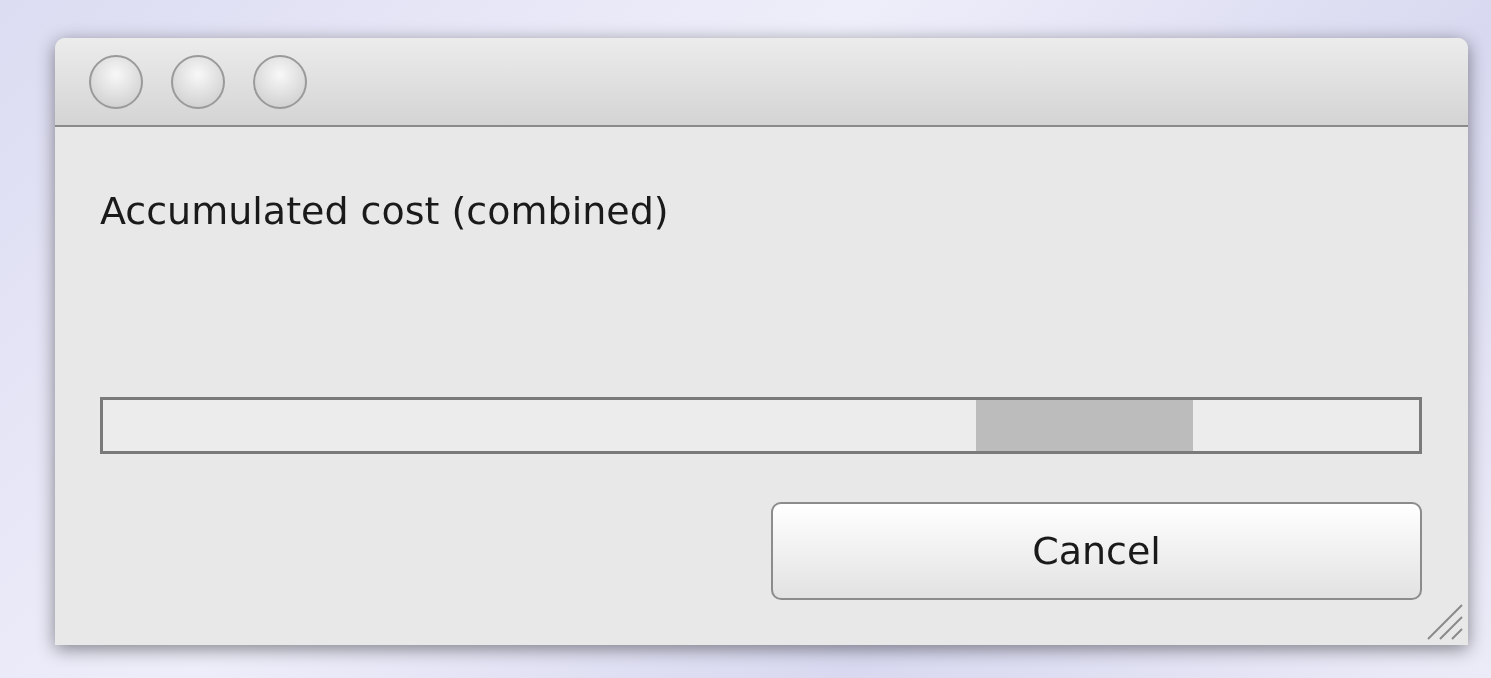  What do you see at coordinates (116, 81) in the screenshot?
I see `close-button` at bounding box center [116, 81].